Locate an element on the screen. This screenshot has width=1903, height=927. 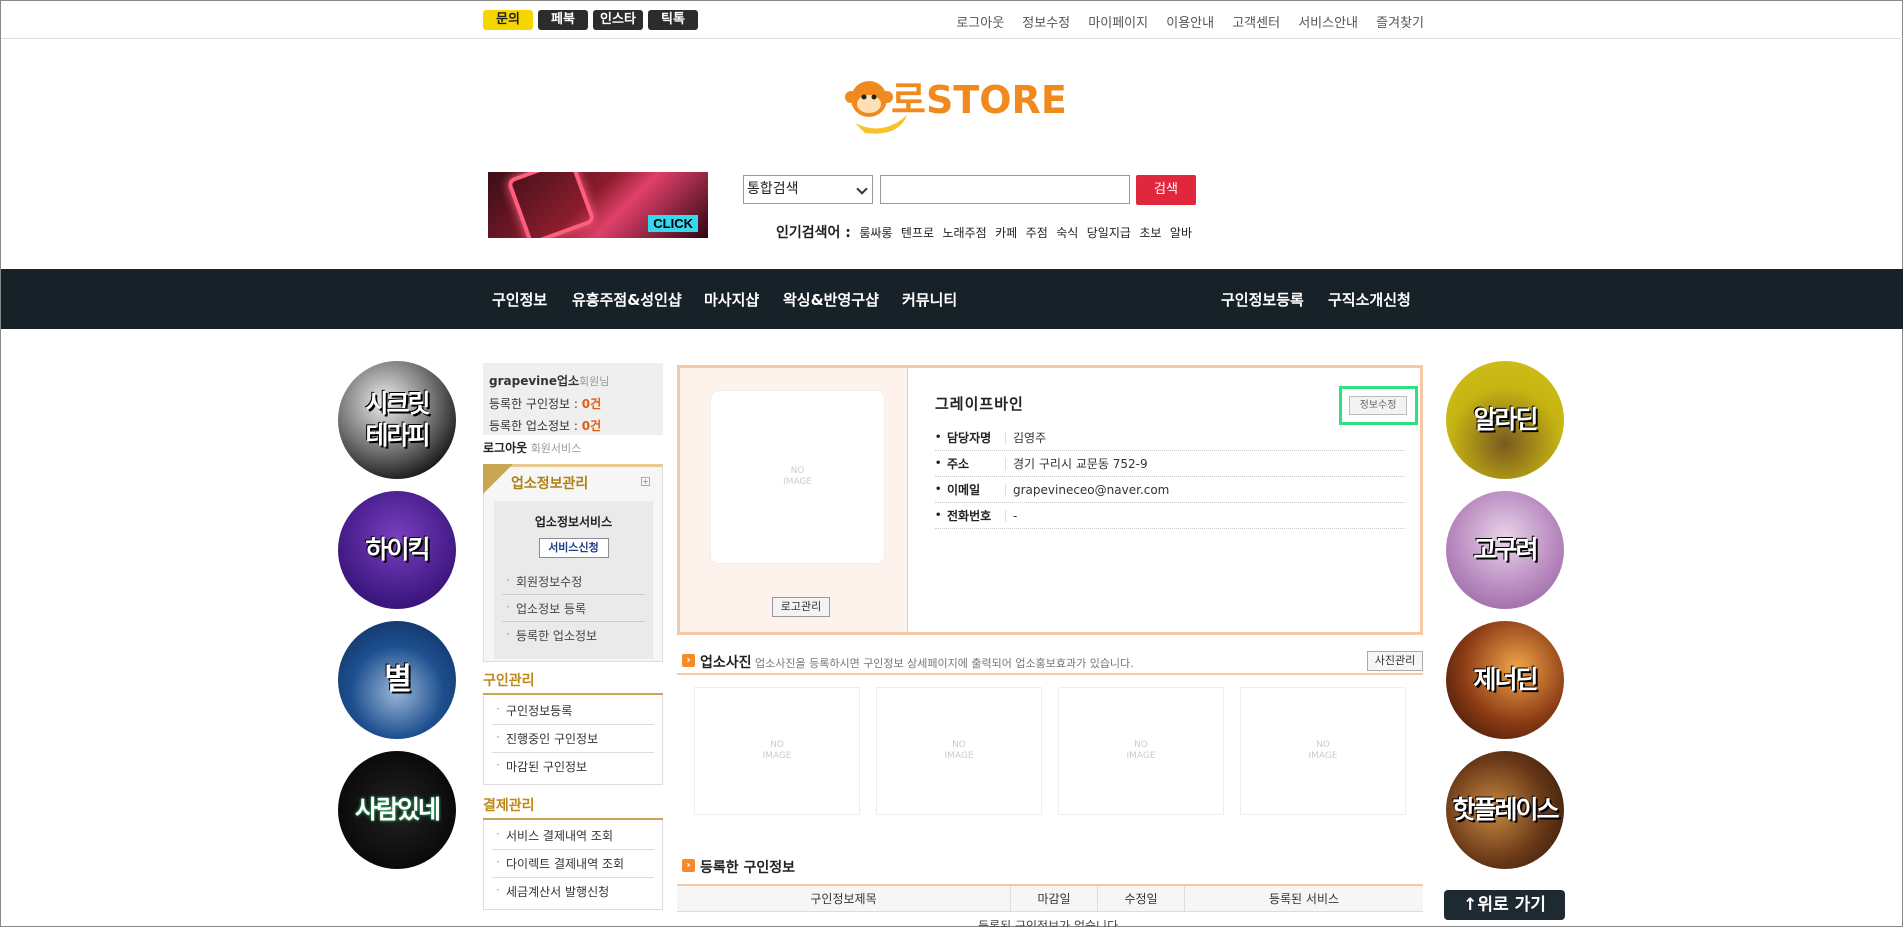
sidebar-item-job-register: 구인정보등록 is located at coordinates (573, 711).